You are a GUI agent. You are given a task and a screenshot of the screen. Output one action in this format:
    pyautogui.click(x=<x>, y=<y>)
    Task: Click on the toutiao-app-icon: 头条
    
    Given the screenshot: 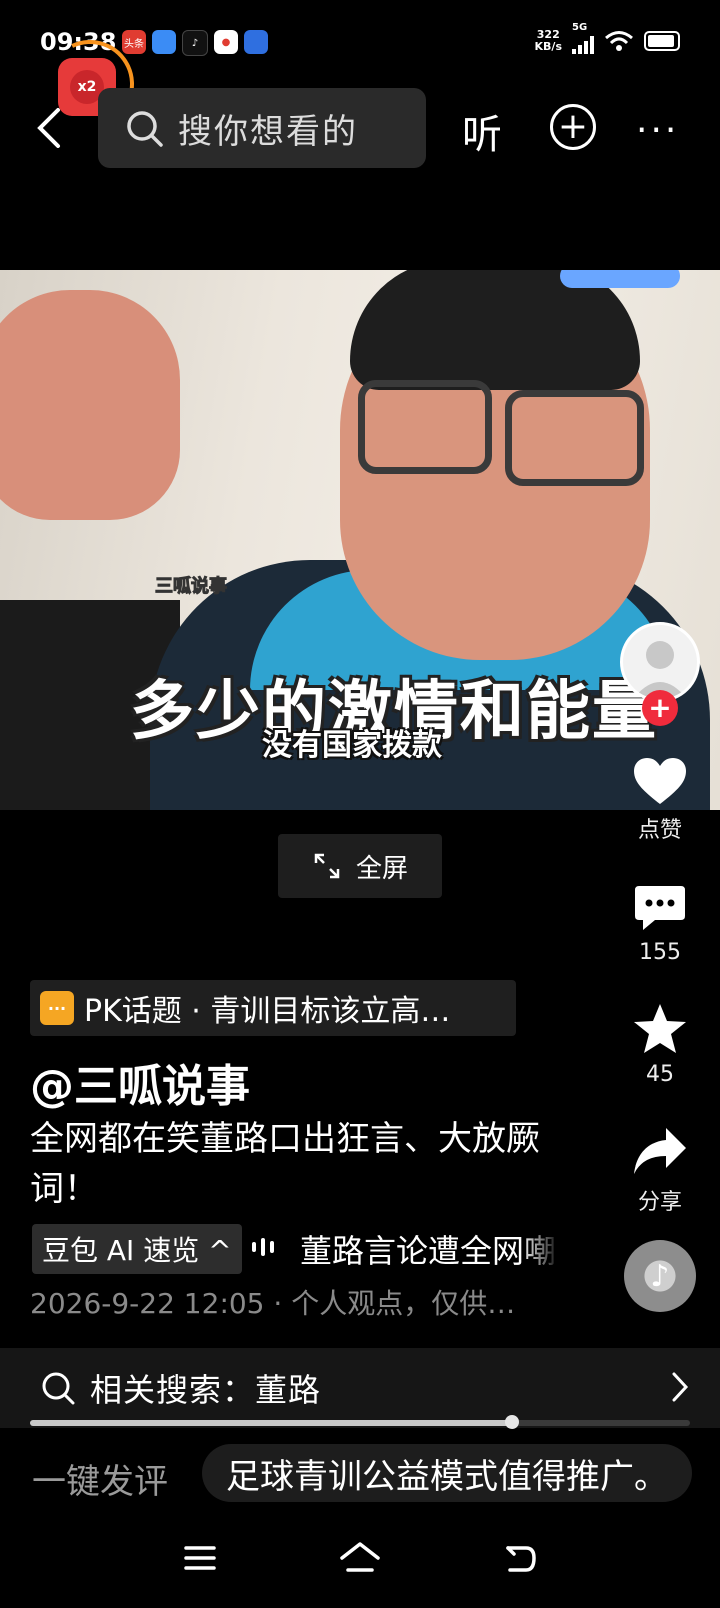 What is the action you would take?
    pyautogui.click(x=134, y=42)
    